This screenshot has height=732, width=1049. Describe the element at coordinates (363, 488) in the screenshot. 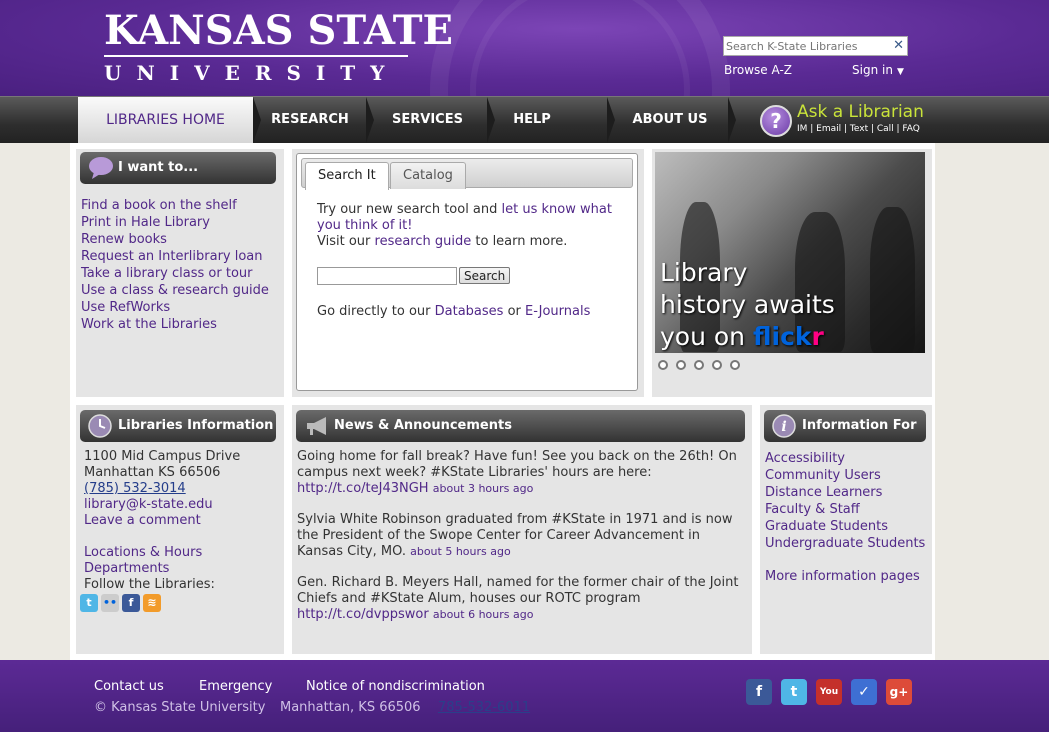

I see `news-link: http://t.co/teJ43NGH` at that location.